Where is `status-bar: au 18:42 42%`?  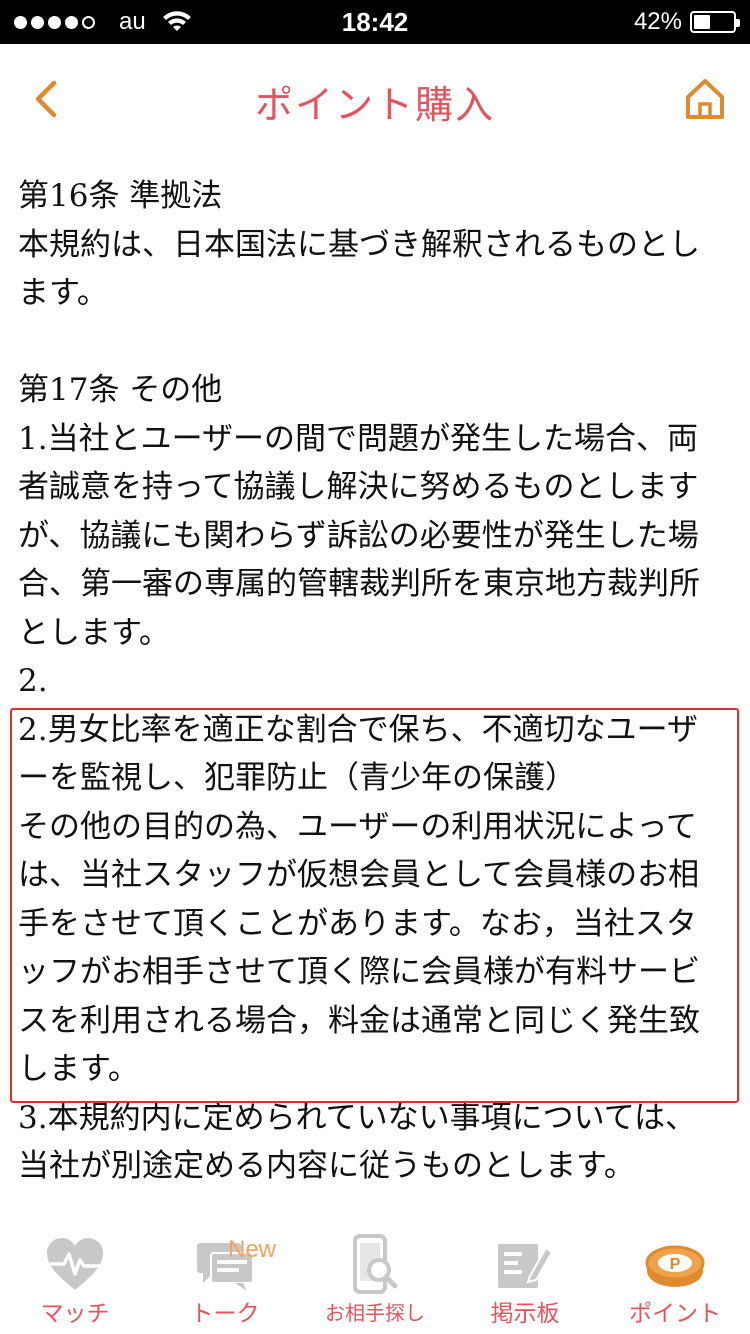
status-bar: au 18:42 42% is located at coordinates (375, 22).